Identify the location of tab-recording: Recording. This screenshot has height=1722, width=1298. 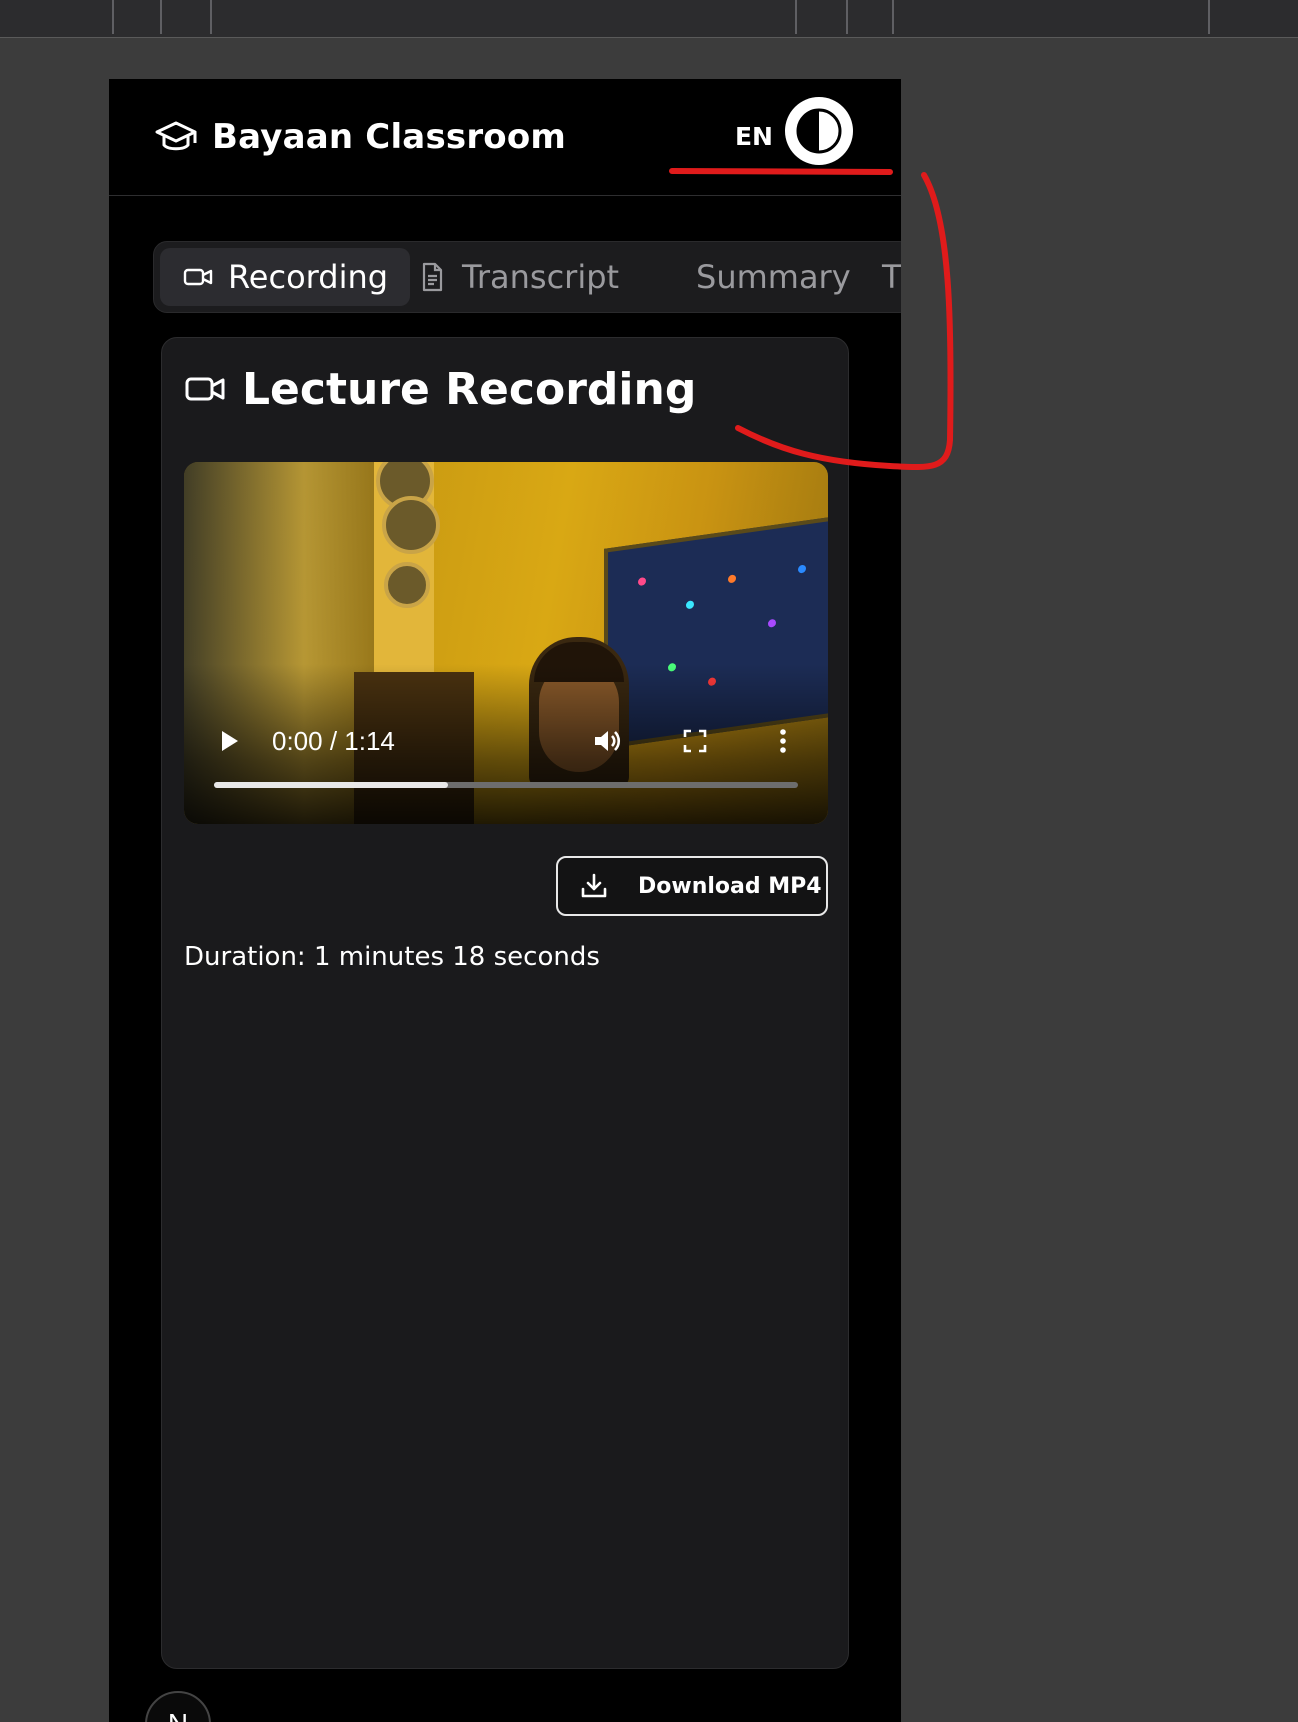
(285, 277).